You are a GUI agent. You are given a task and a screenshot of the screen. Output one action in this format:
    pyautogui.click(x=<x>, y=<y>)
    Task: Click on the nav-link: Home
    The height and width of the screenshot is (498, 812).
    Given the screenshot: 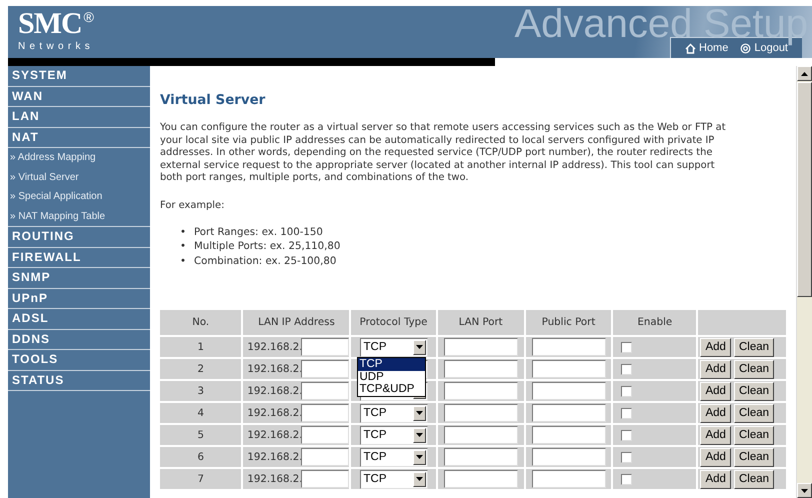 What is the action you would take?
    pyautogui.click(x=706, y=48)
    